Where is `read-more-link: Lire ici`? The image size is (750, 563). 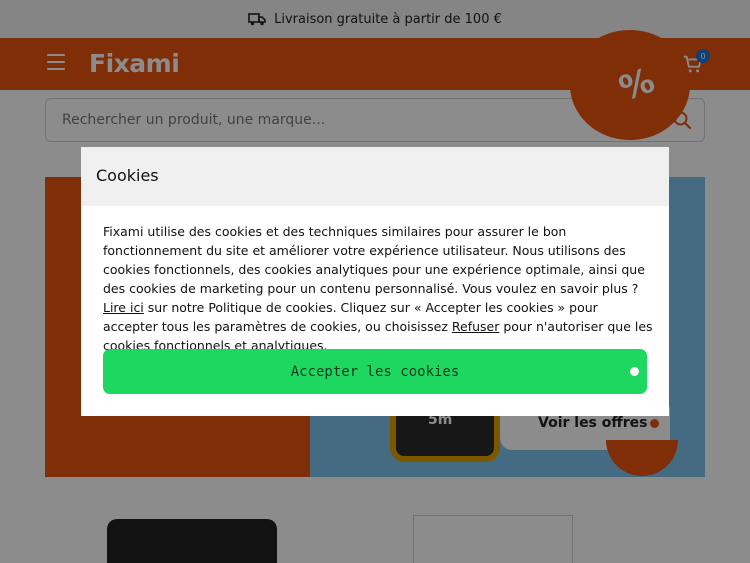
read-more-link: Lire ici is located at coordinates (123, 307).